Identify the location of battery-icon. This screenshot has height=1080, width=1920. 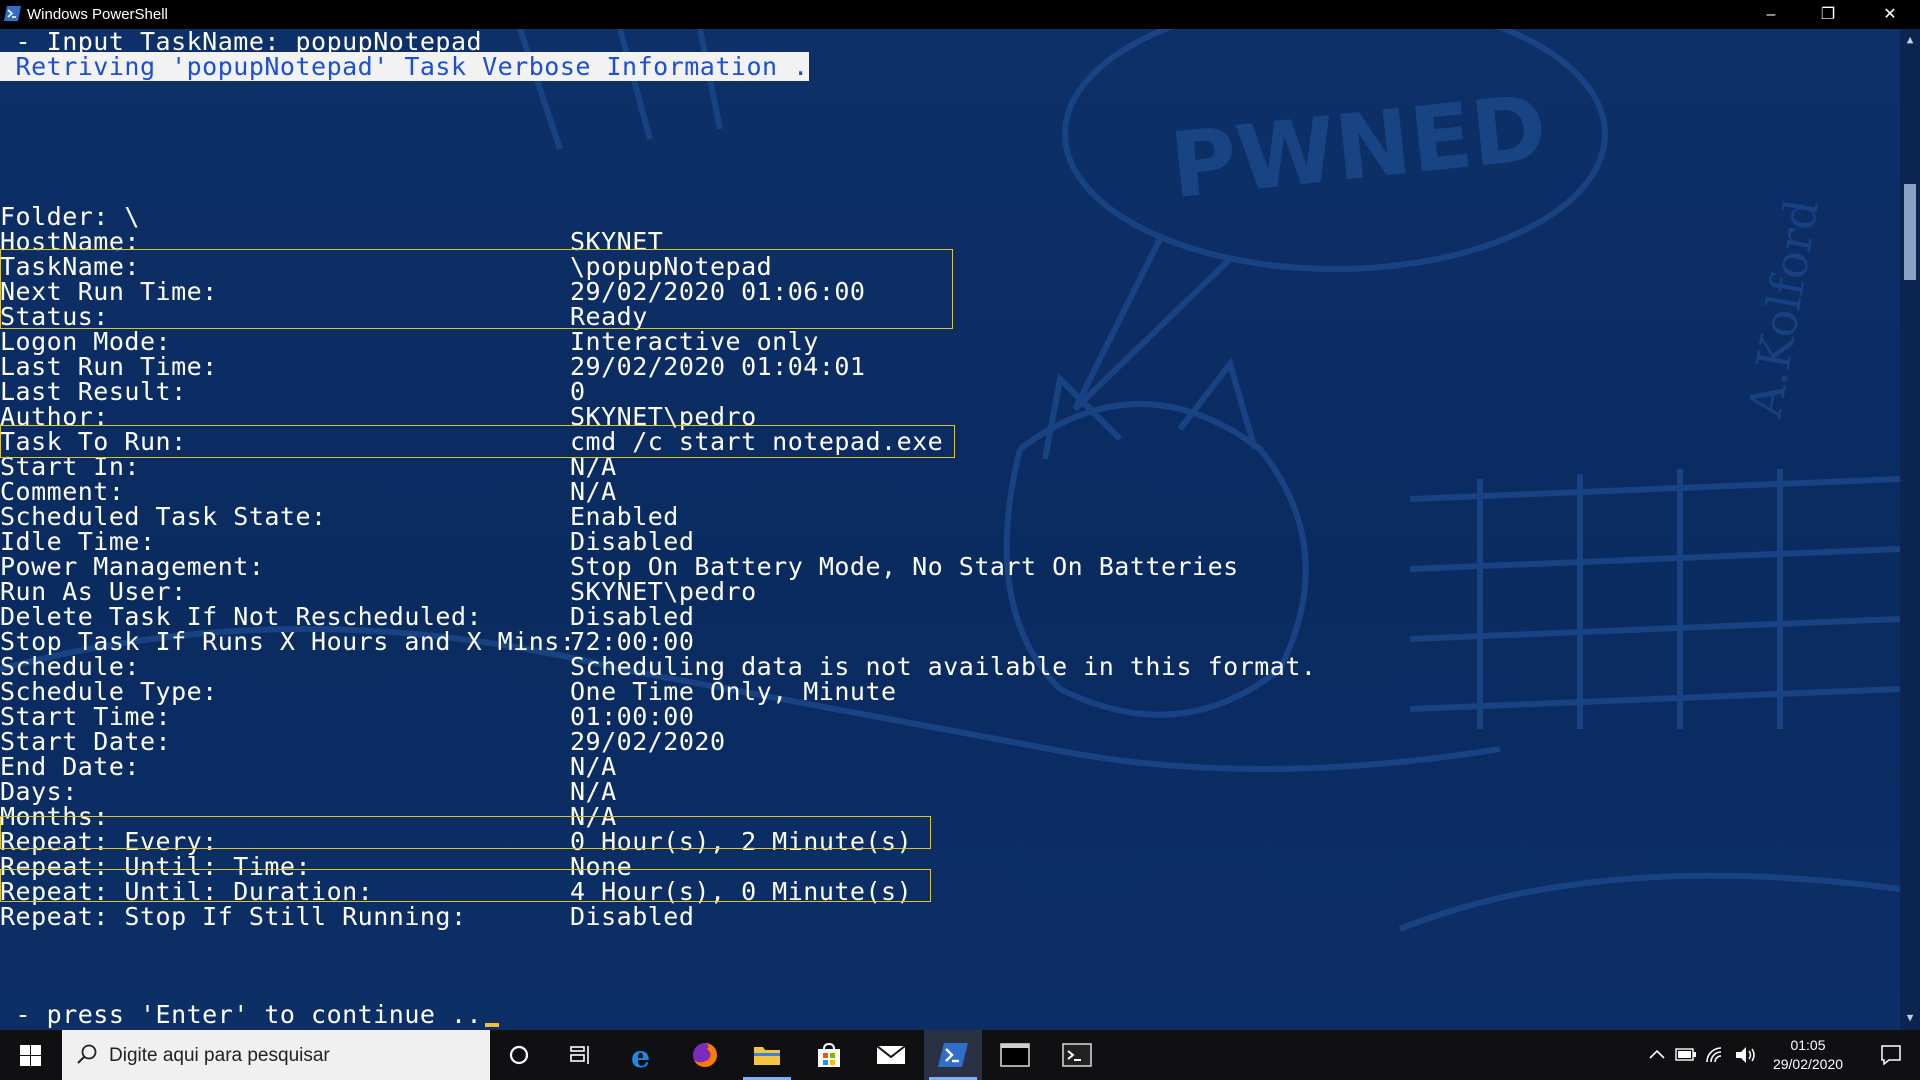
(1685, 1054).